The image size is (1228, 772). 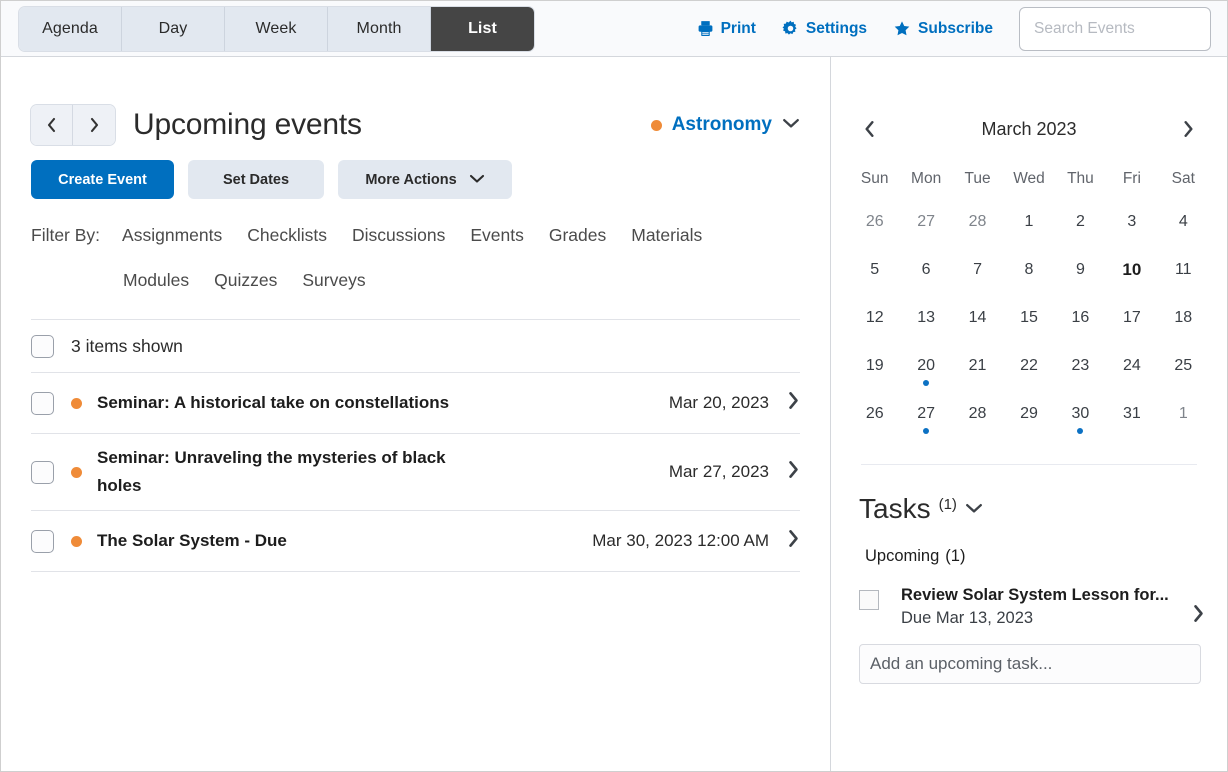 I want to click on calendar-day-number: 1, so click(x=1029, y=221).